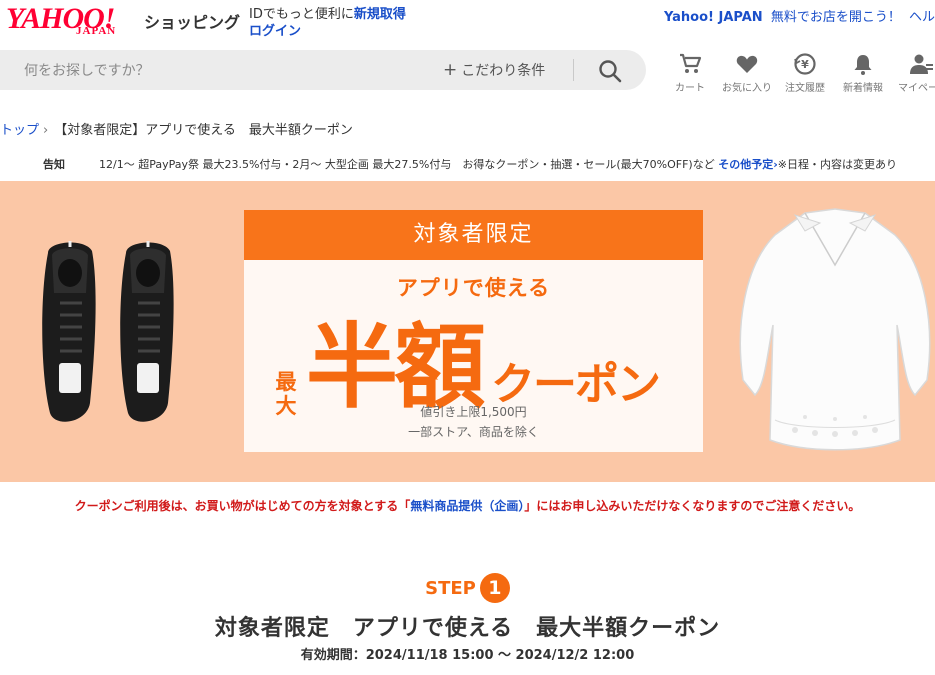 The image size is (935, 675). I want to click on kodawari-button: + こだわり条件, so click(494, 70).